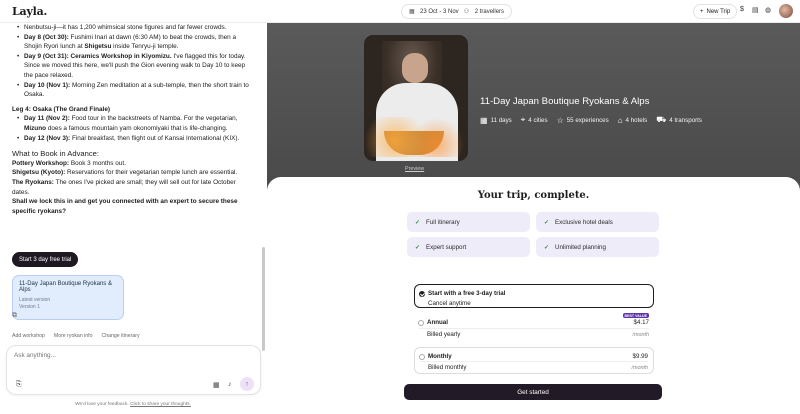 The height and width of the screenshot is (414, 800). Describe the element at coordinates (437, 322) in the screenshot. I see `plan-name: Annual` at that location.